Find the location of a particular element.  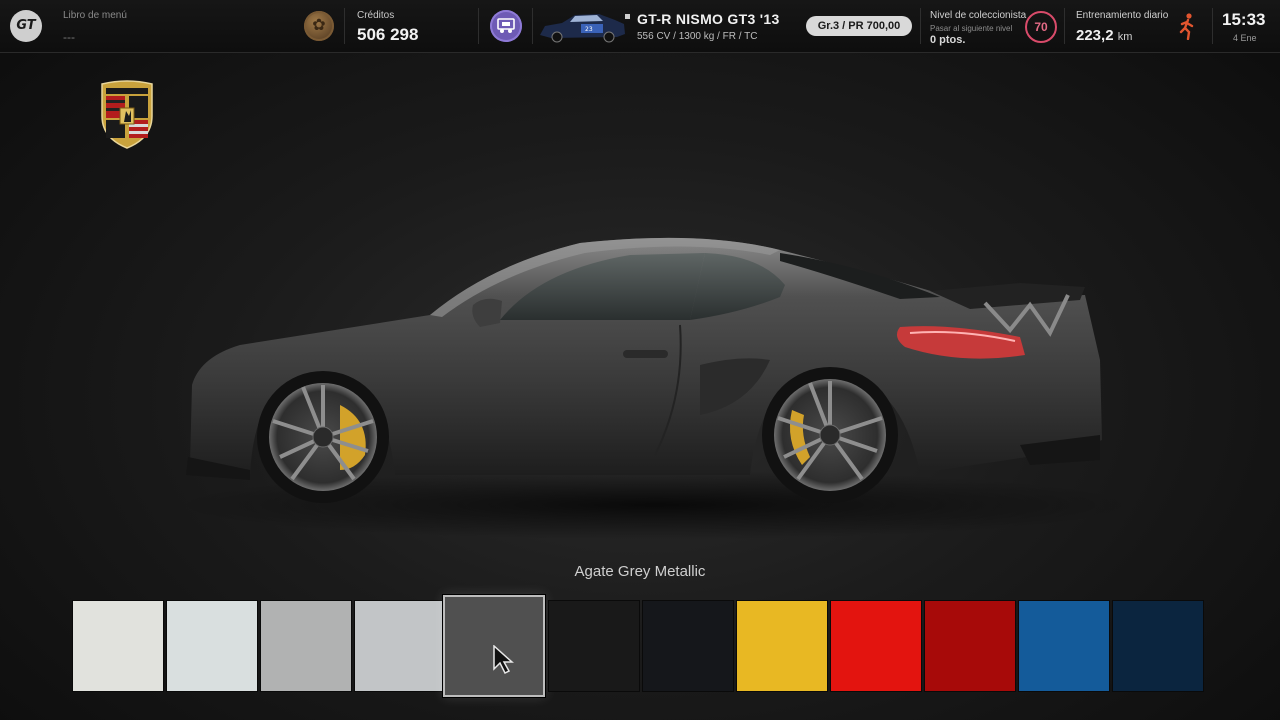

collector-points: 0 ptos. is located at coordinates (948, 40).